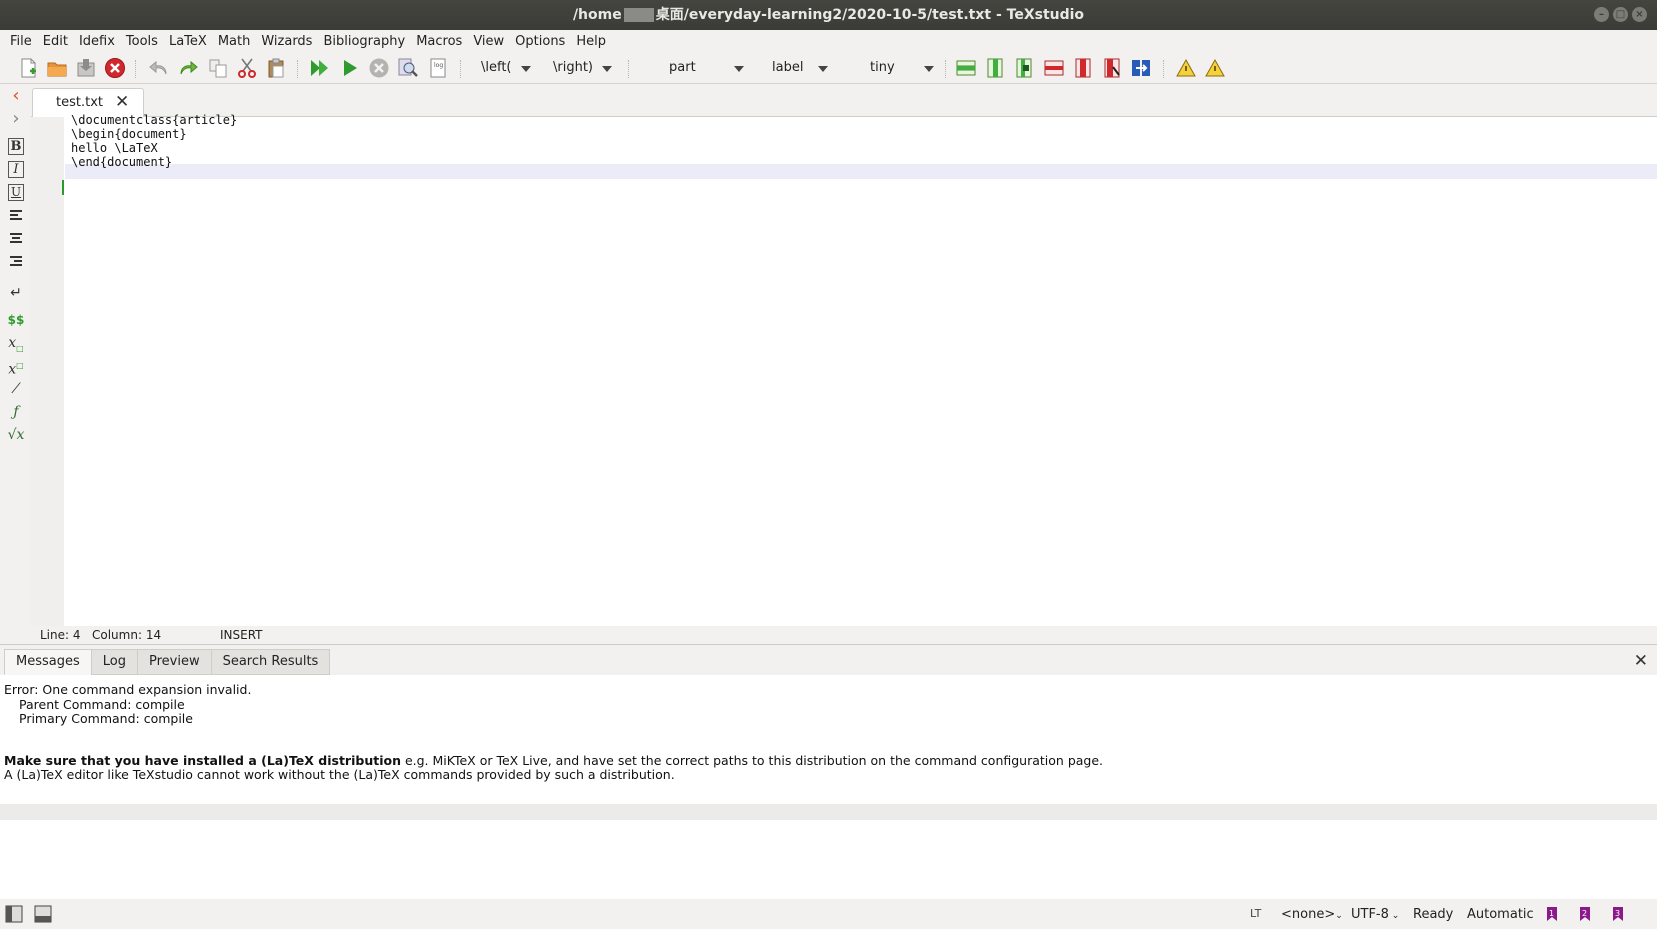  Describe the element at coordinates (592, 41) in the screenshot. I see `menu-help: Help` at that location.